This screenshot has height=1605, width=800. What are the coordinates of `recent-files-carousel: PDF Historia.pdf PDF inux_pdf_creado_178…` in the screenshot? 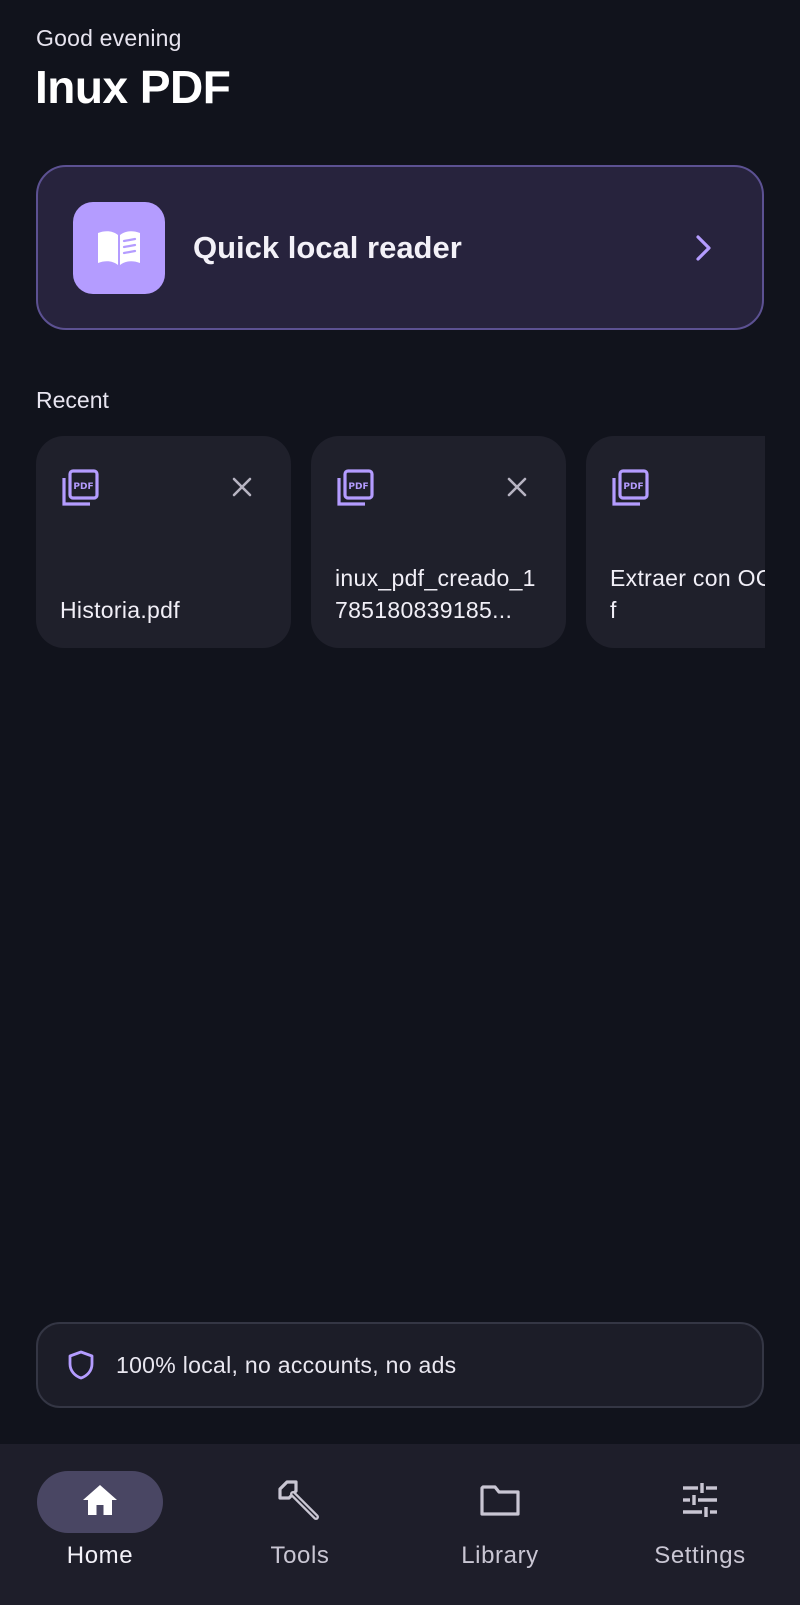 It's located at (400, 542).